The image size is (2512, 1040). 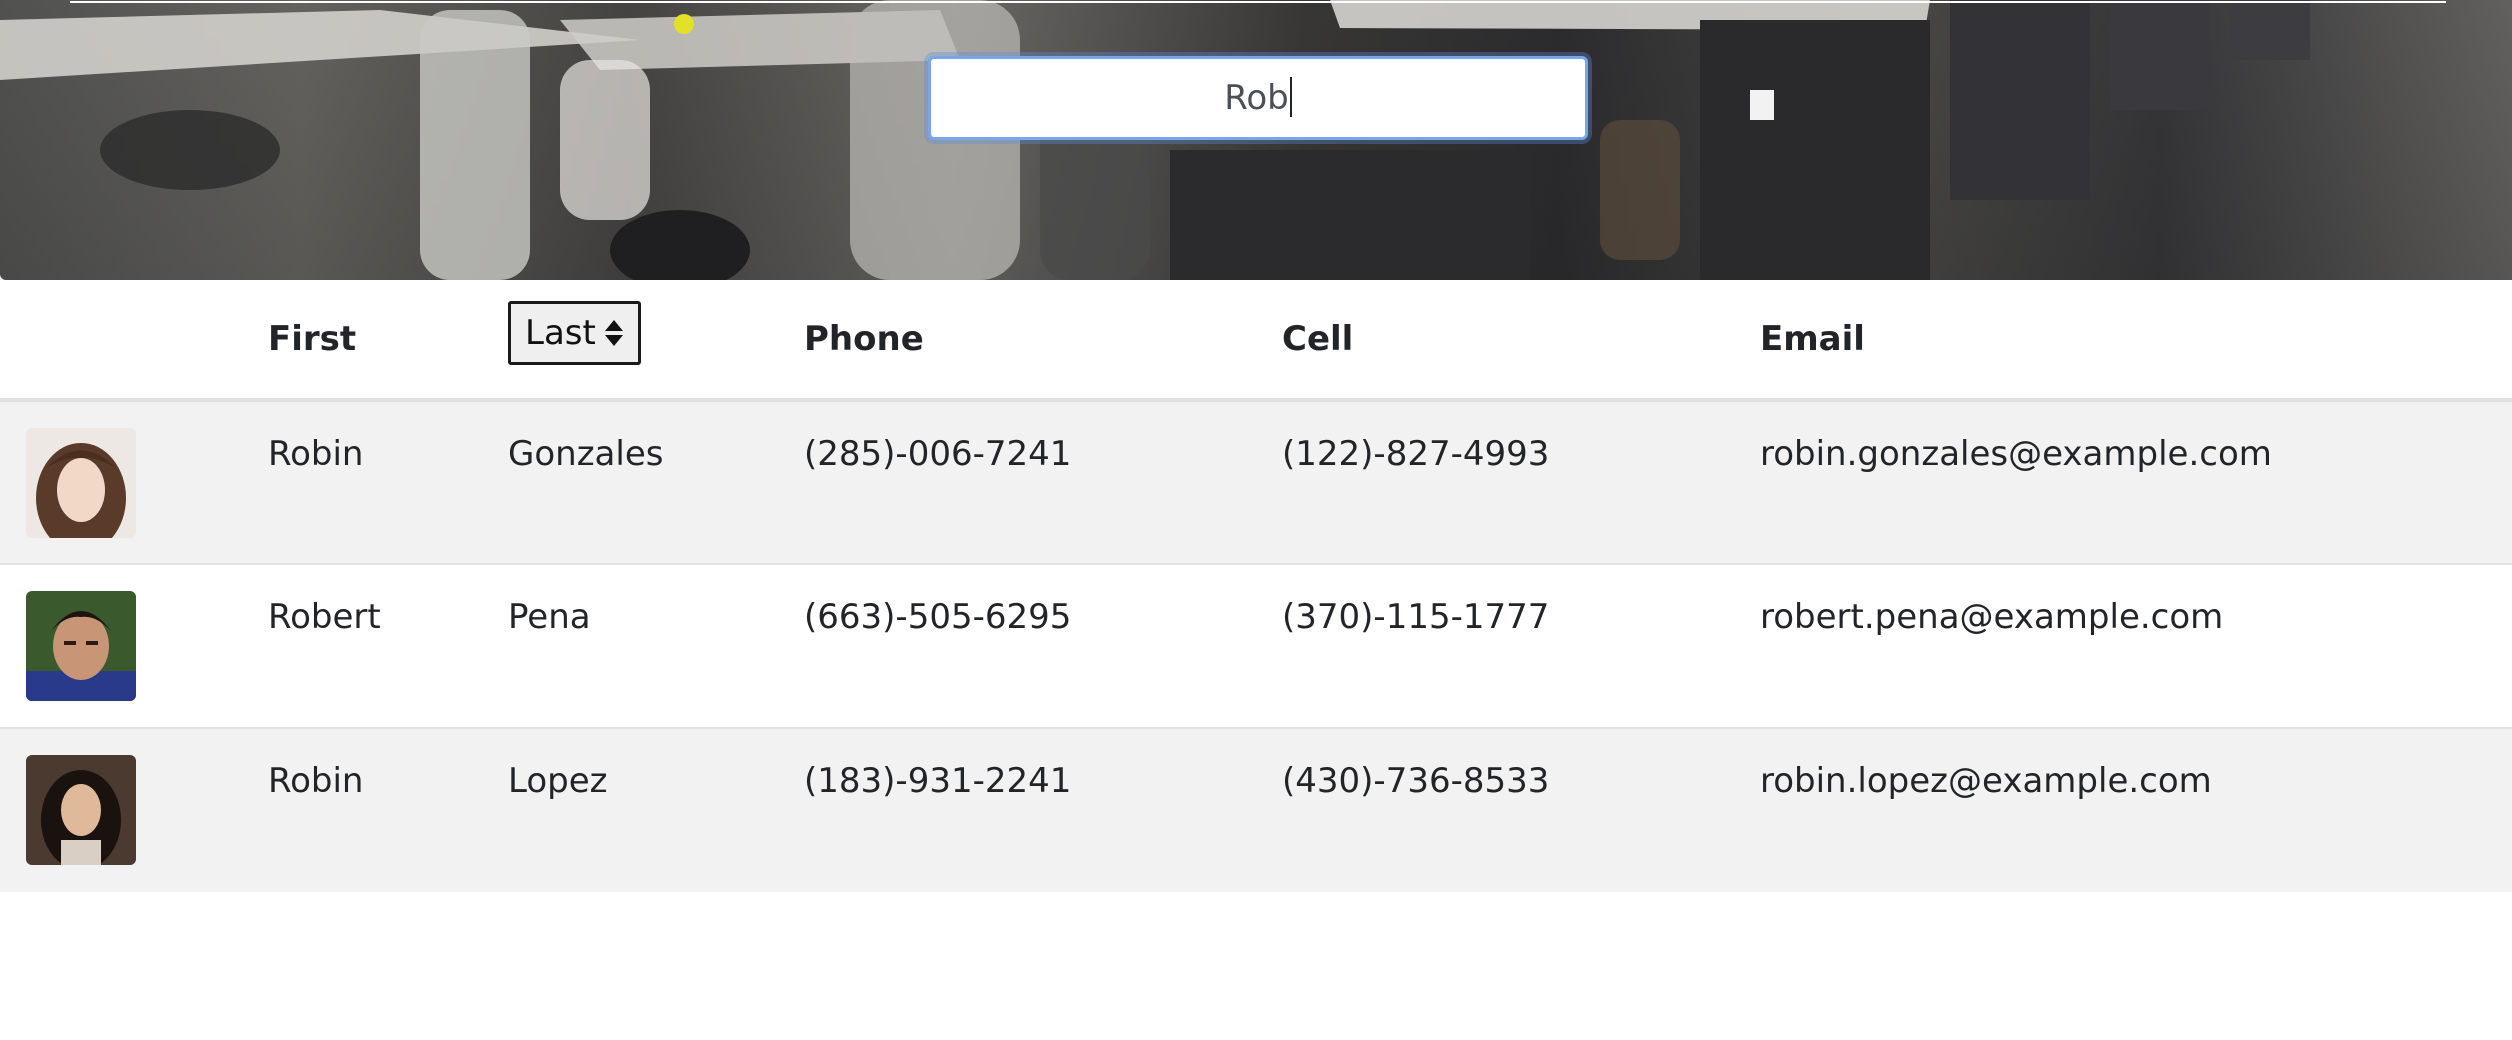 I want to click on sort-last-label: Last, so click(x=560, y=333).